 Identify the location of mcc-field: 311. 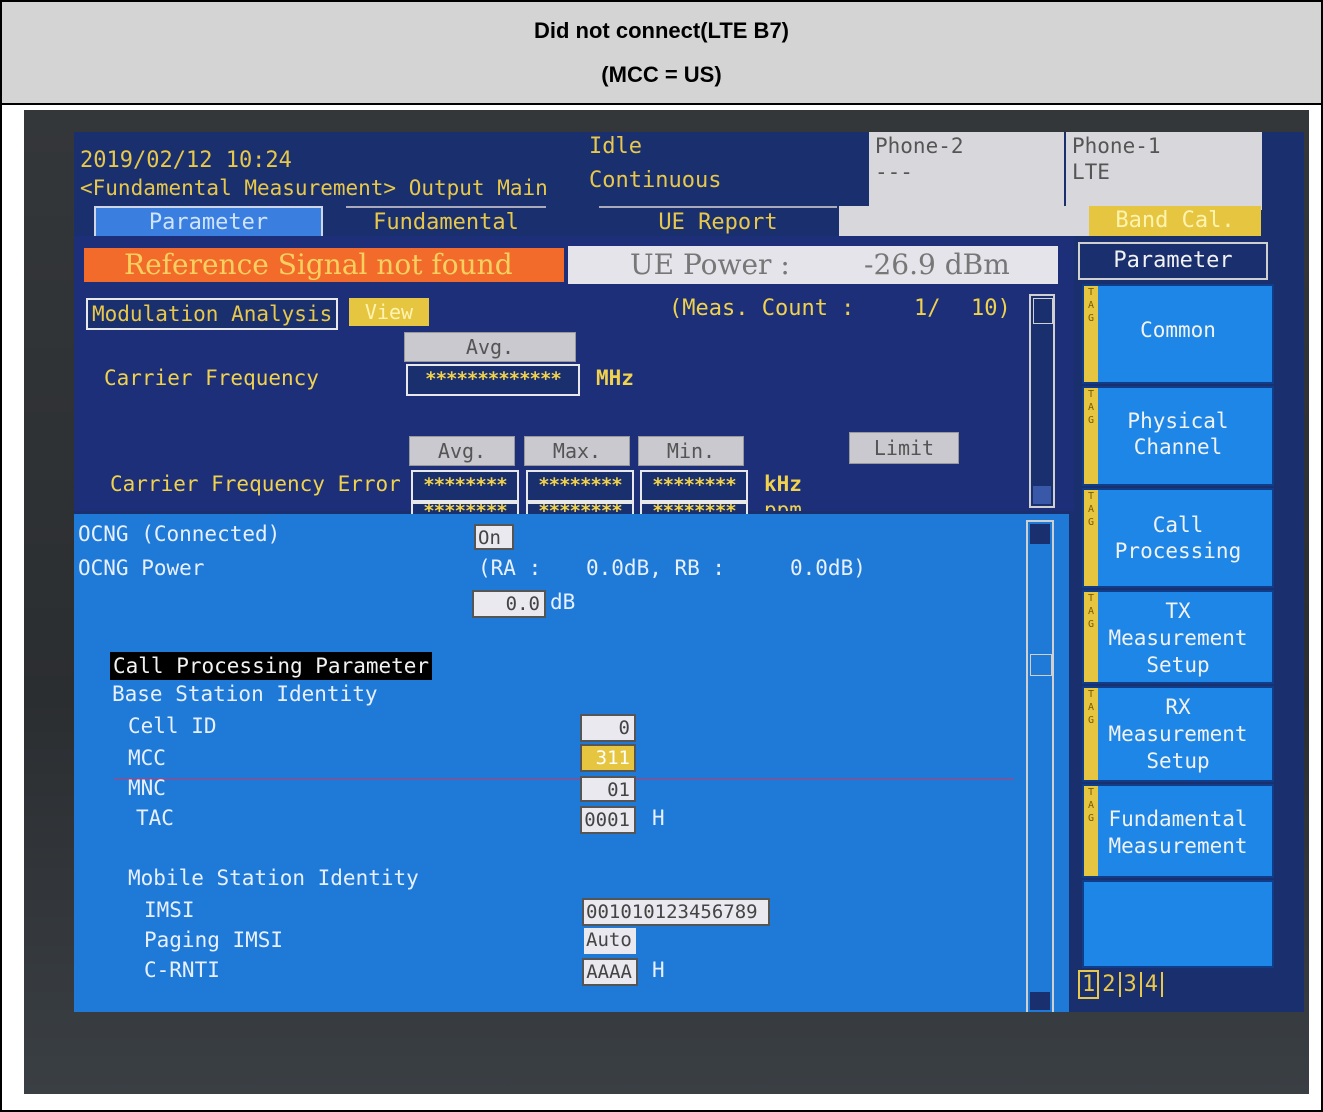
(608, 758).